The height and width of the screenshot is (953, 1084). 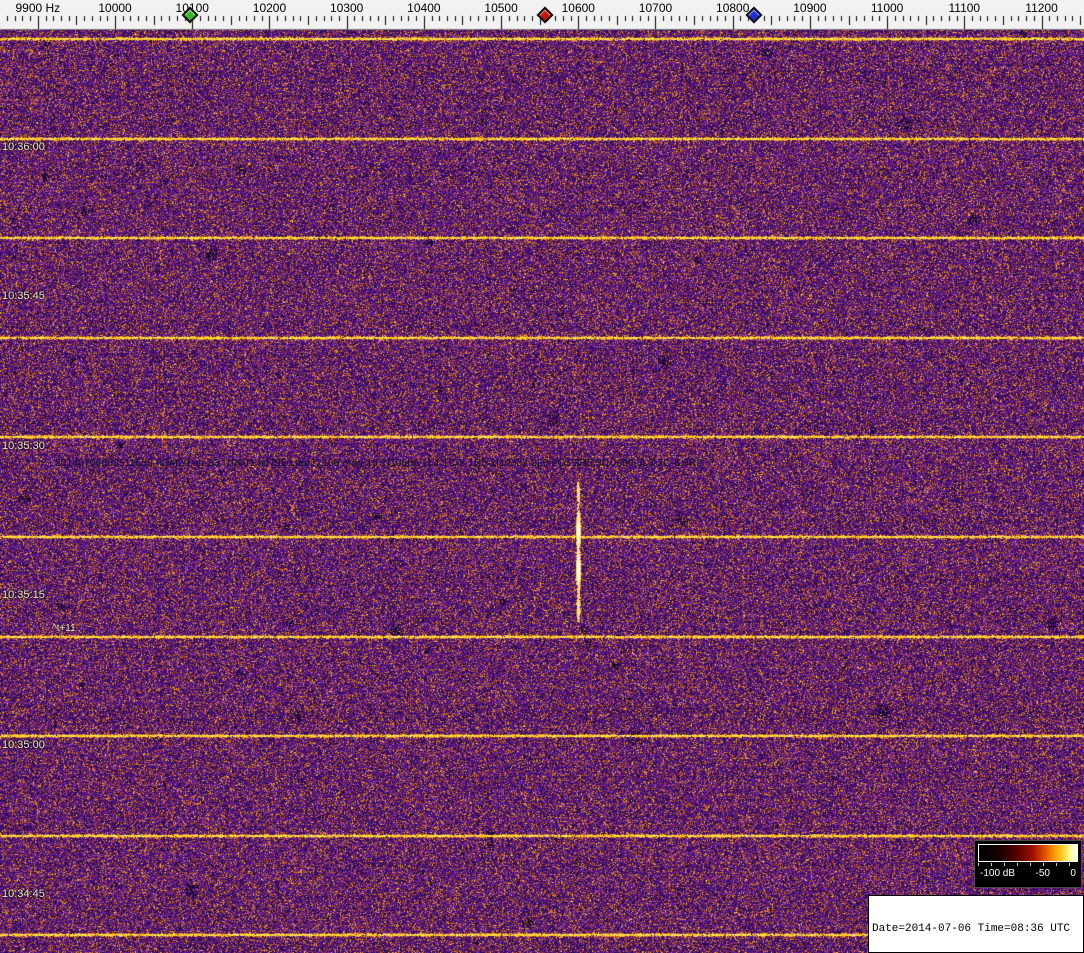 What do you see at coordinates (23, 147) in the screenshot?
I see `time-label: 10:36:00` at bounding box center [23, 147].